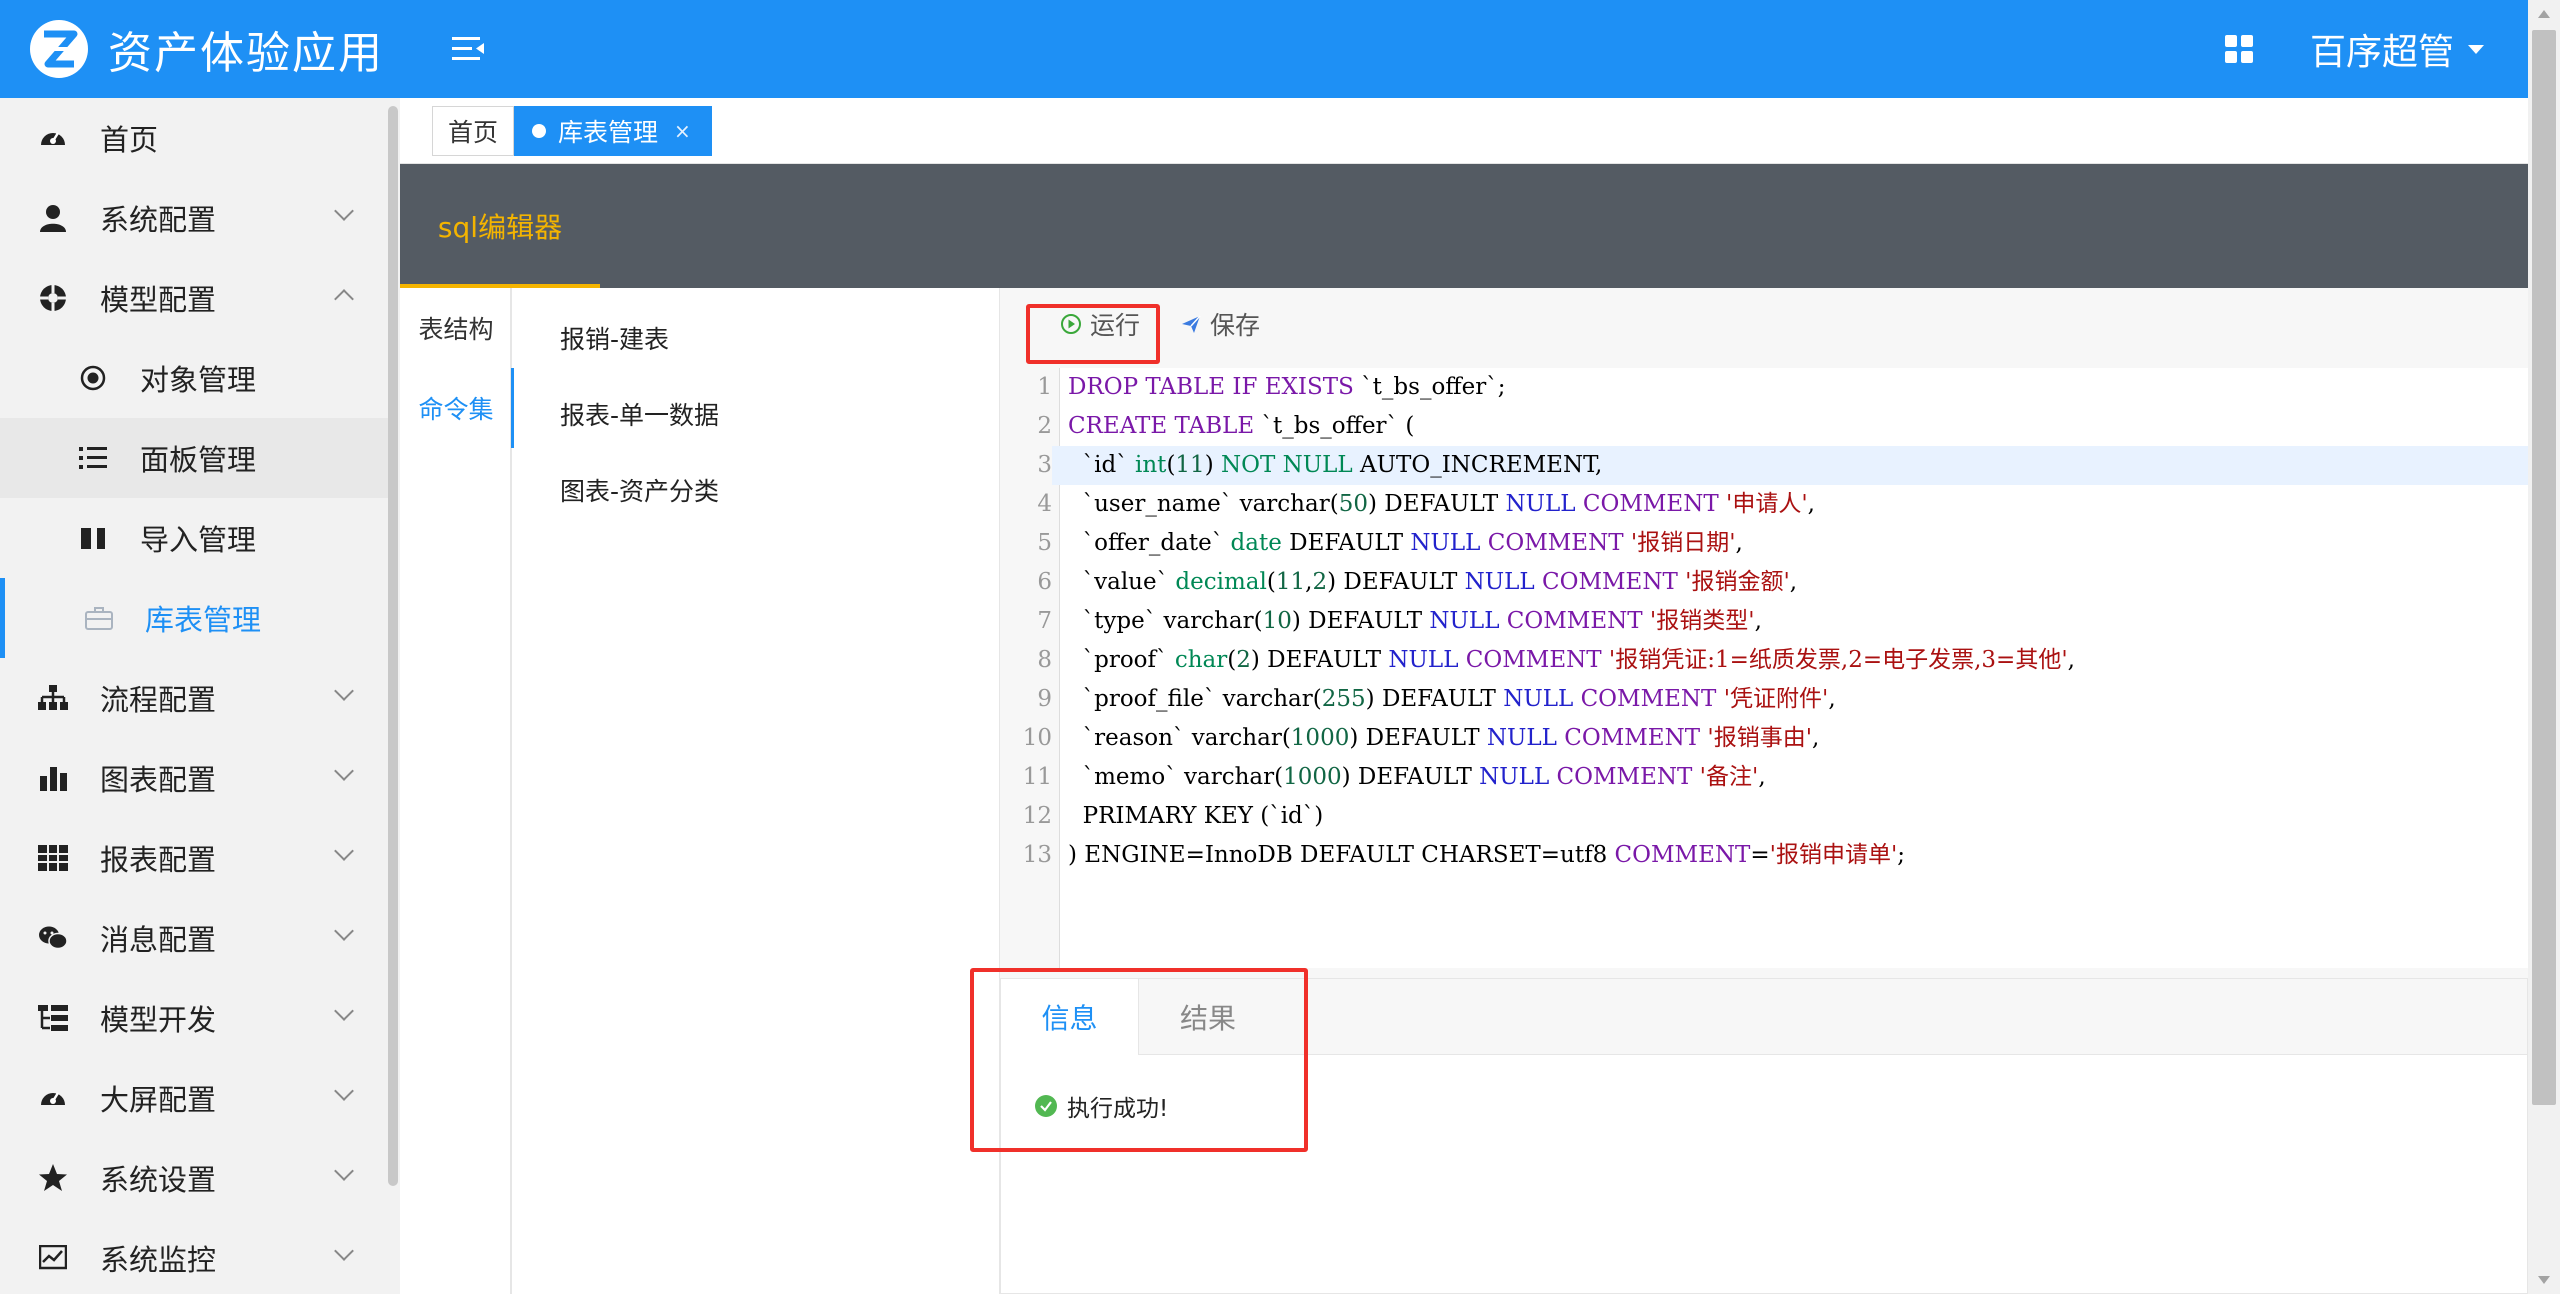 This screenshot has width=2560, height=1298. I want to click on sidebar-item-label: 图表配置, so click(158, 780).